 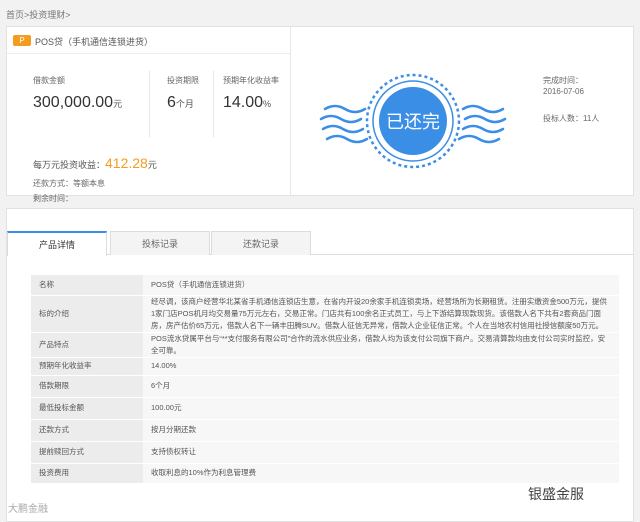 I want to click on product-type-badge: P, so click(x=22, y=40).